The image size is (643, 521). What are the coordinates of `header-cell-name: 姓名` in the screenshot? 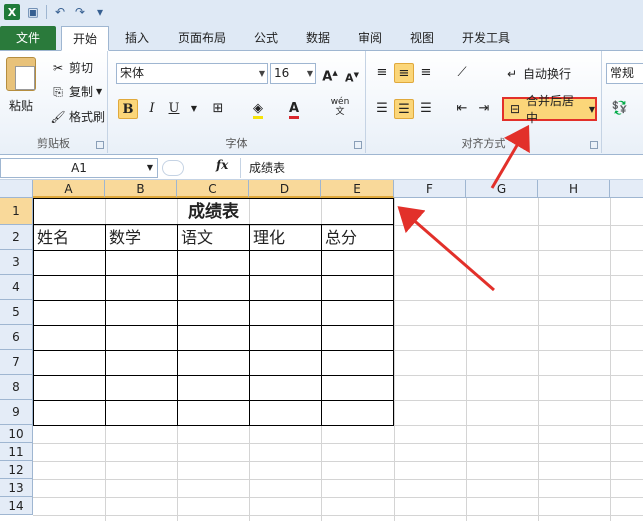 It's located at (69, 238).